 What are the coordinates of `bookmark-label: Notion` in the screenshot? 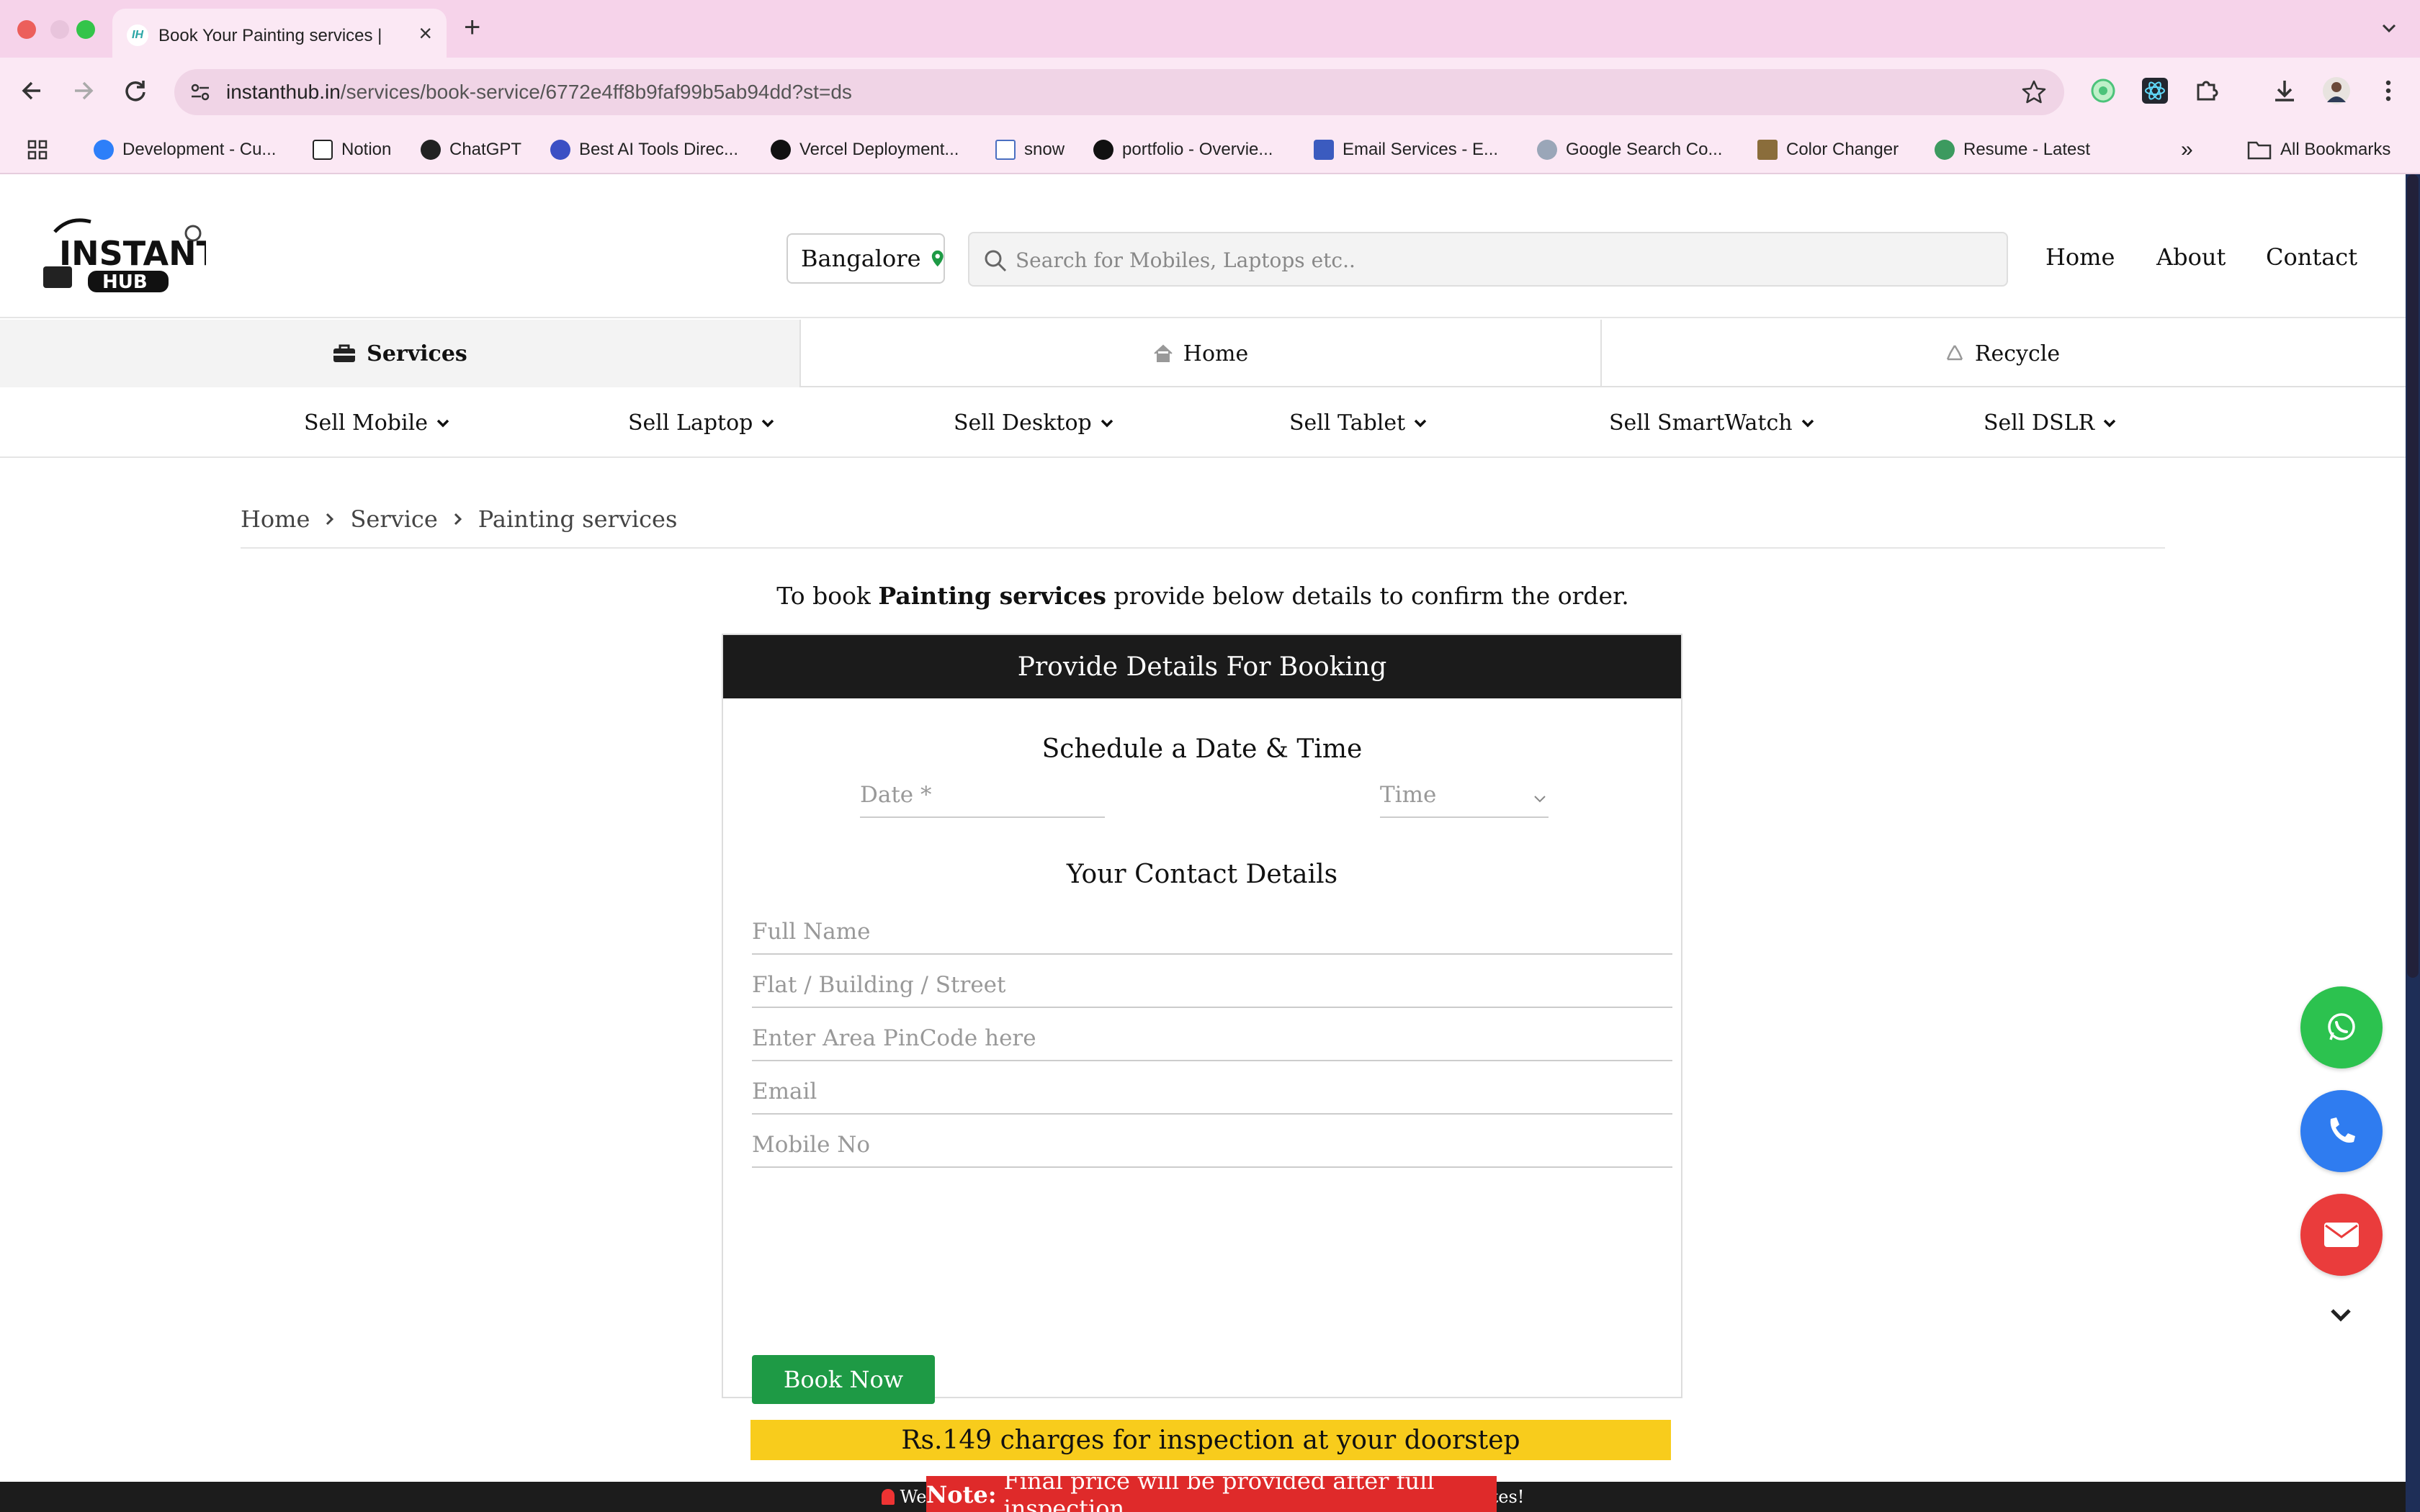 It's located at (366, 149).